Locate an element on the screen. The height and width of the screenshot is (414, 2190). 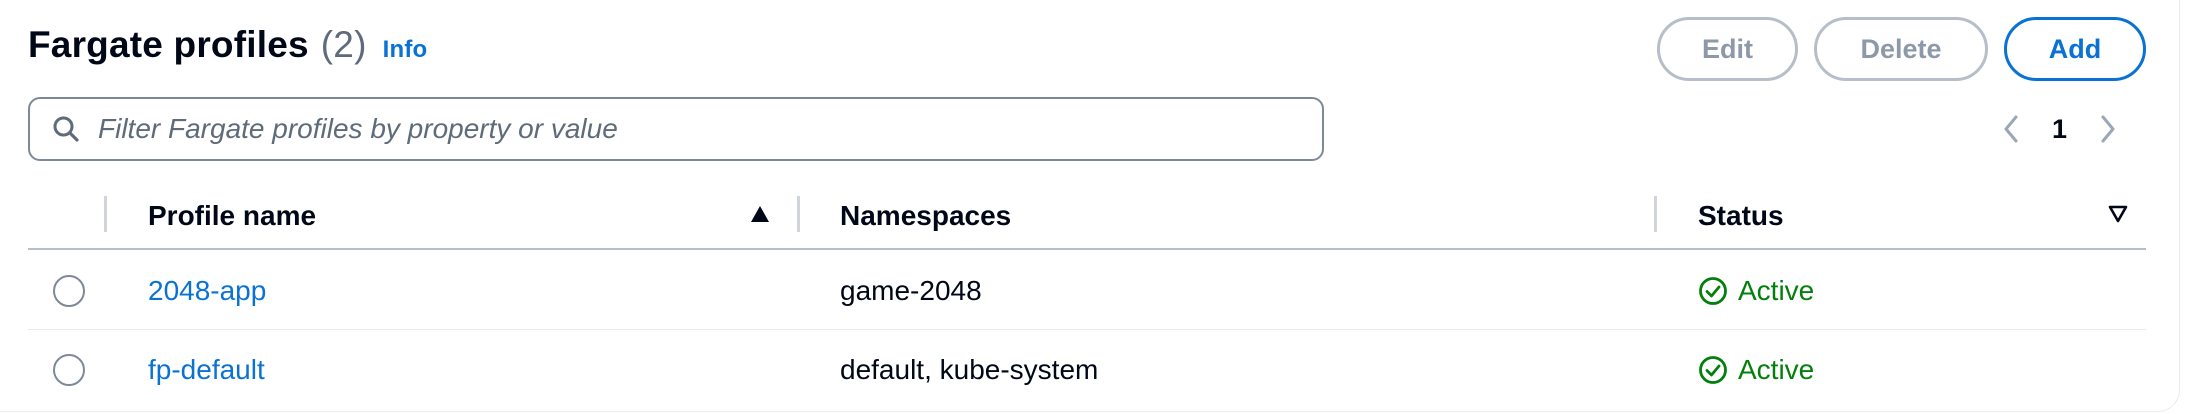
profile-name-link: fp-default is located at coordinates (206, 370).